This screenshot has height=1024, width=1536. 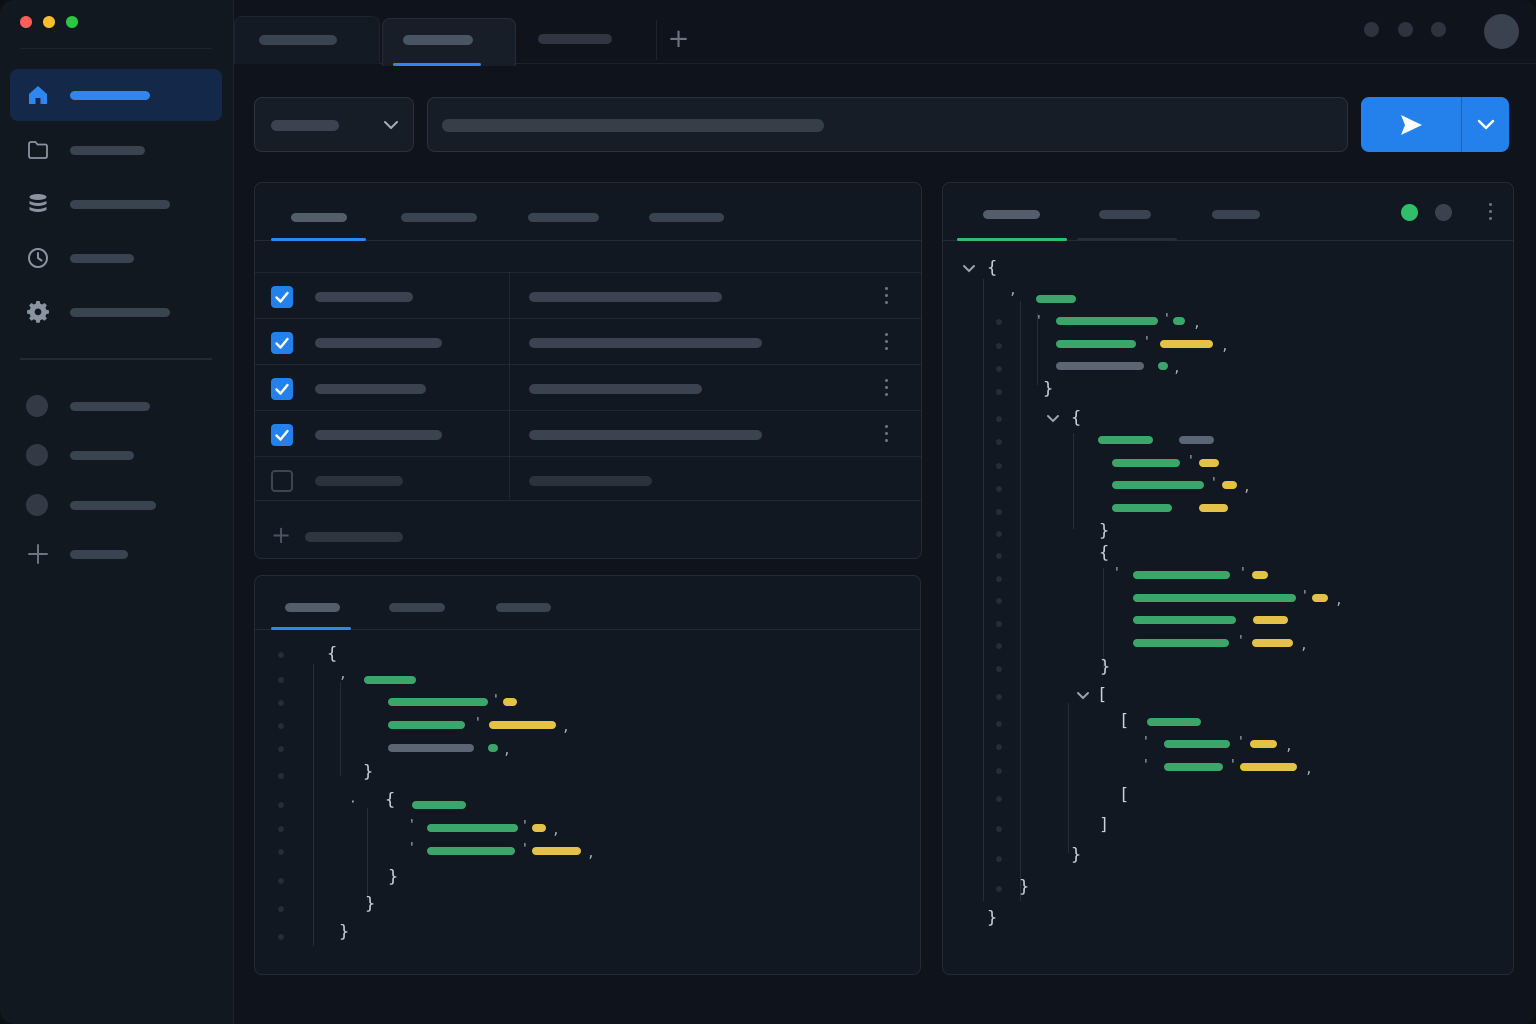 What do you see at coordinates (26, 22) in the screenshot?
I see `close-window-button` at bounding box center [26, 22].